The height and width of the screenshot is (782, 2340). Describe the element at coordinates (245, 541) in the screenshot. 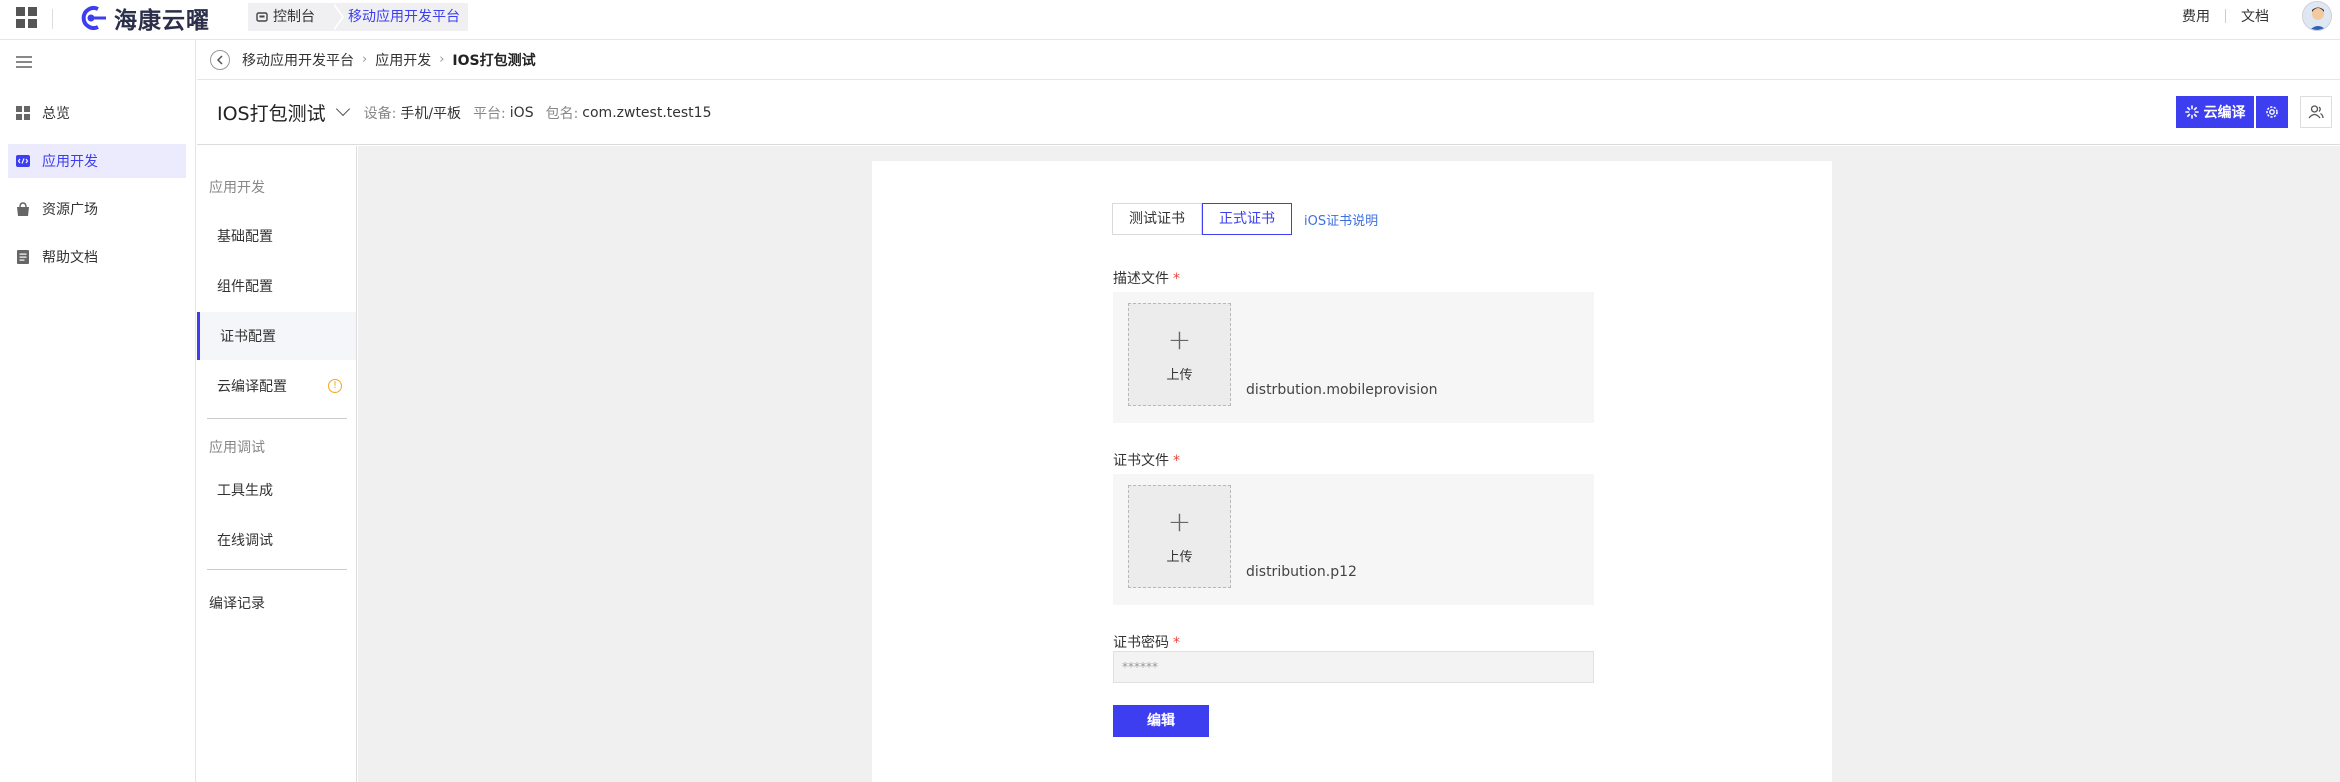

I see `subnav-item-label: 在线调试` at that location.